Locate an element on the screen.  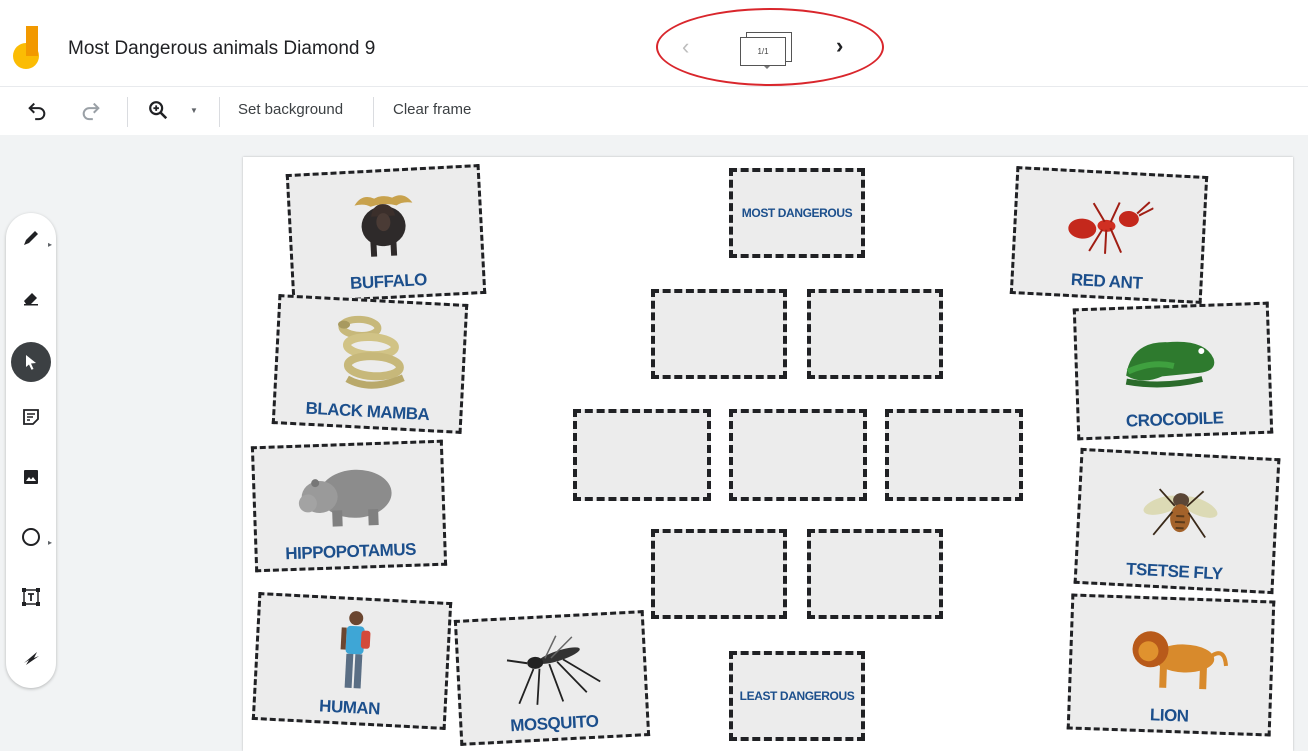
image-icon is located at coordinates (31, 482).